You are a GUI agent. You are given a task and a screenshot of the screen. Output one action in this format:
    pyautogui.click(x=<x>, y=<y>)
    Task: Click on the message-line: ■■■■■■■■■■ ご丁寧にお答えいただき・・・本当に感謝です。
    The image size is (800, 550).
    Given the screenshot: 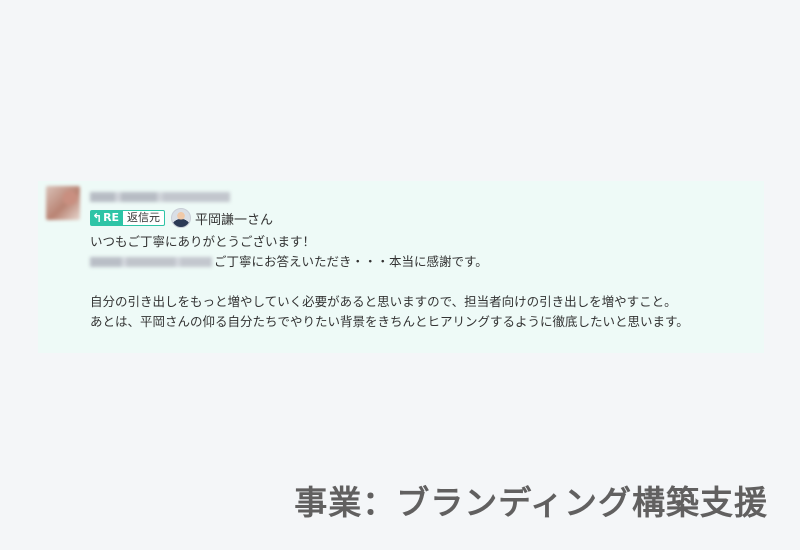 What is the action you would take?
    pyautogui.click(x=389, y=262)
    